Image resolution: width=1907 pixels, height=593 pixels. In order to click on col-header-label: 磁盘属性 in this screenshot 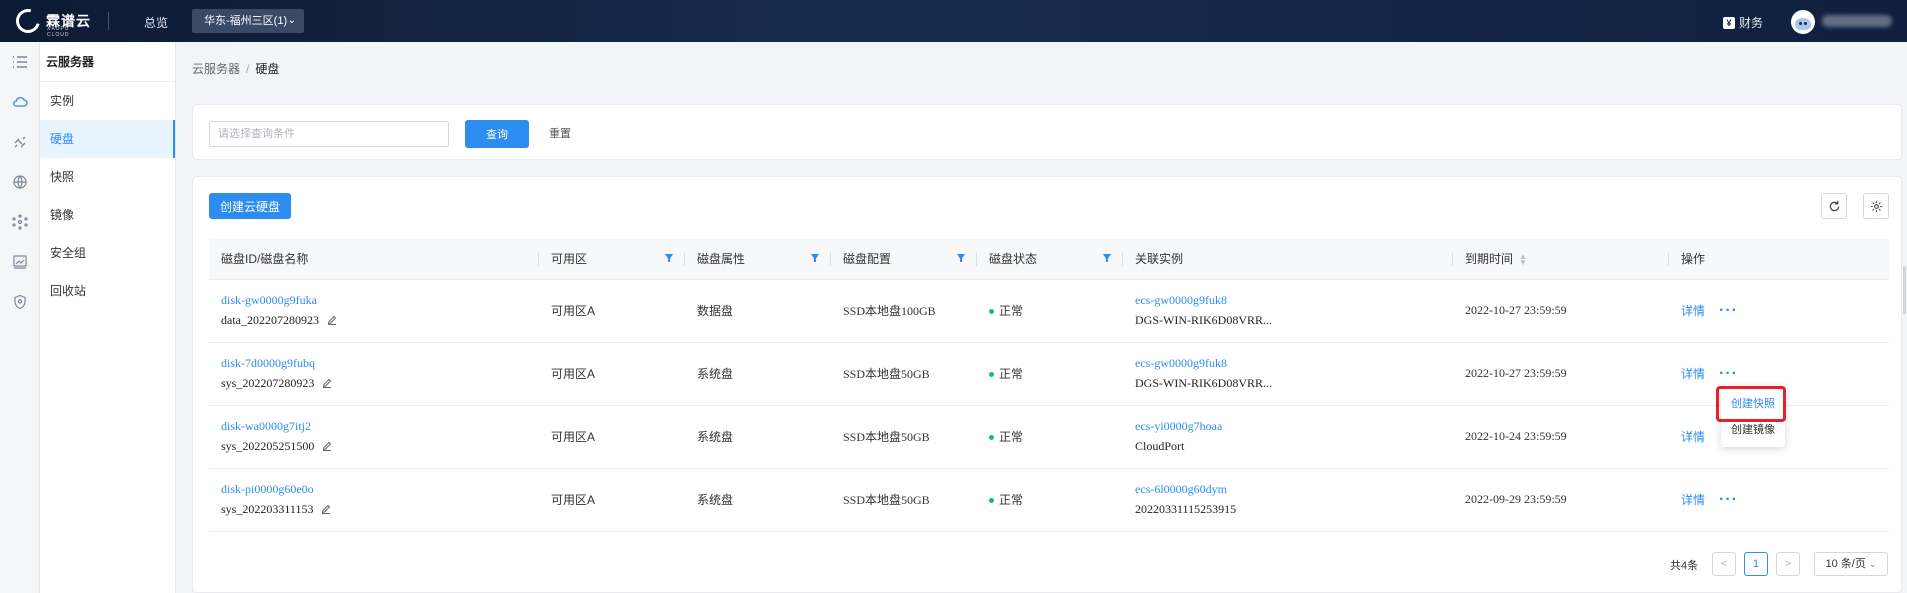, I will do `click(721, 259)`.